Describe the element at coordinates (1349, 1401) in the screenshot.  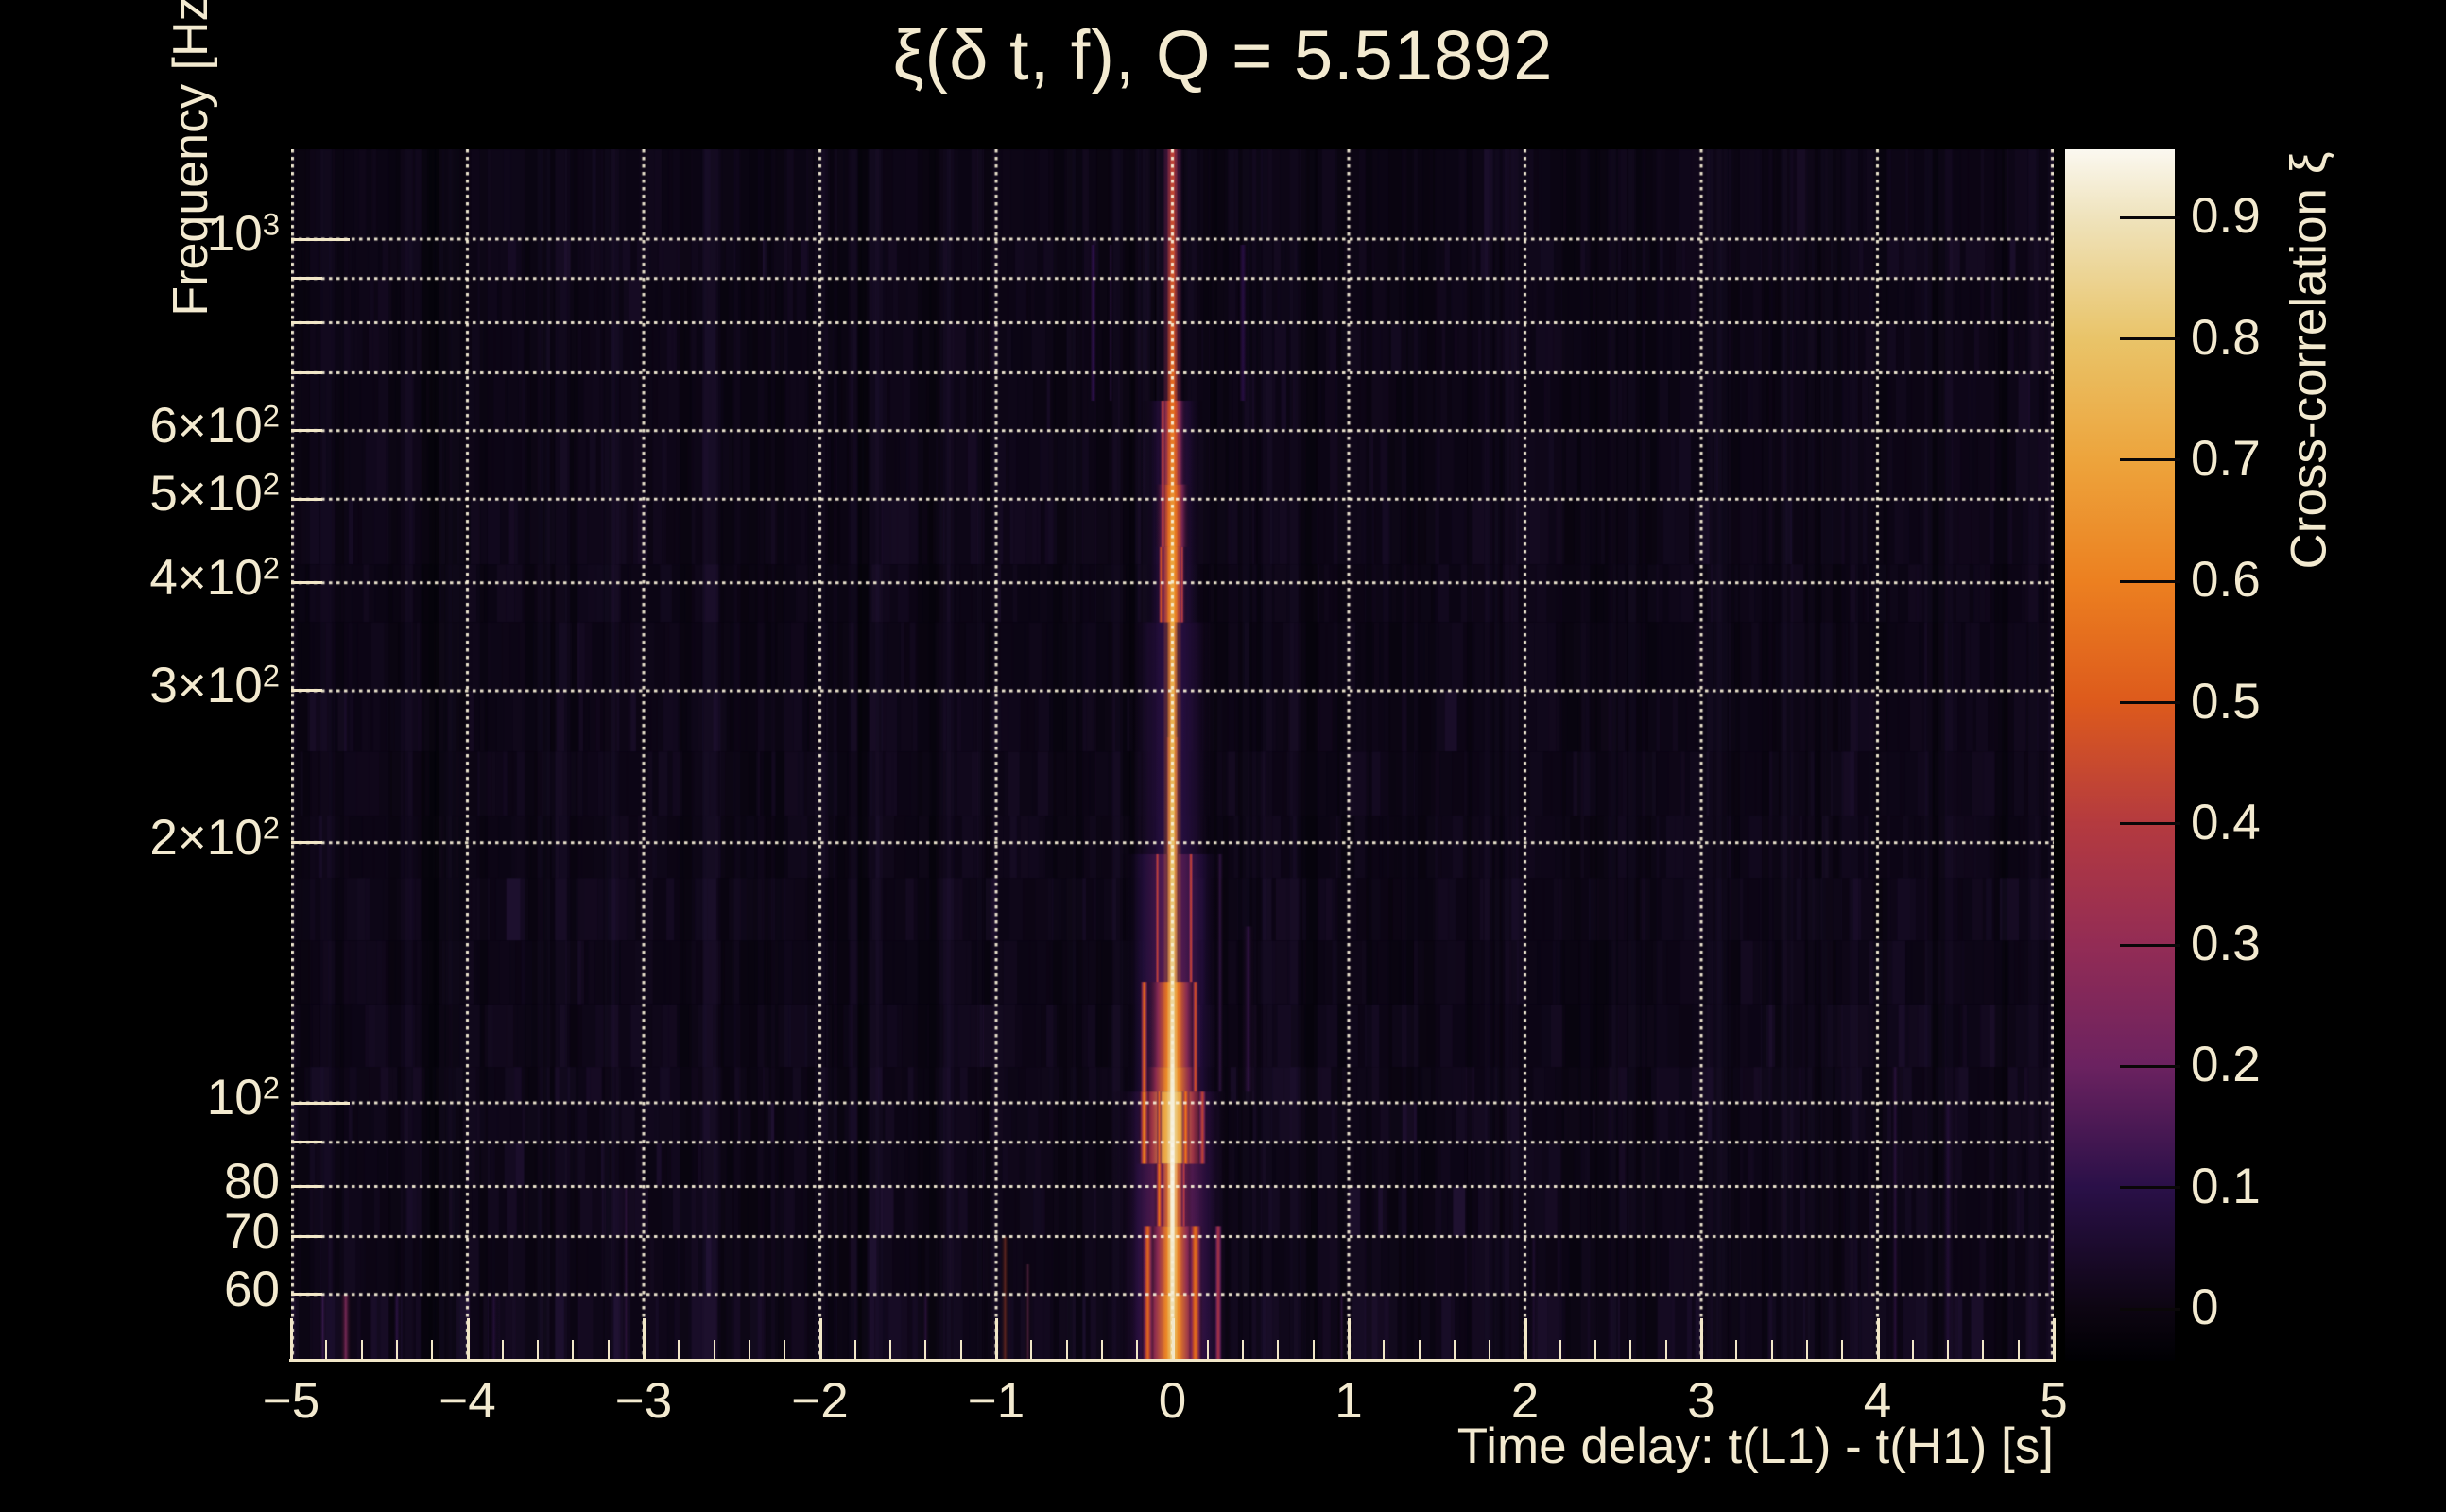
I see `x-tick-label: 1` at that location.